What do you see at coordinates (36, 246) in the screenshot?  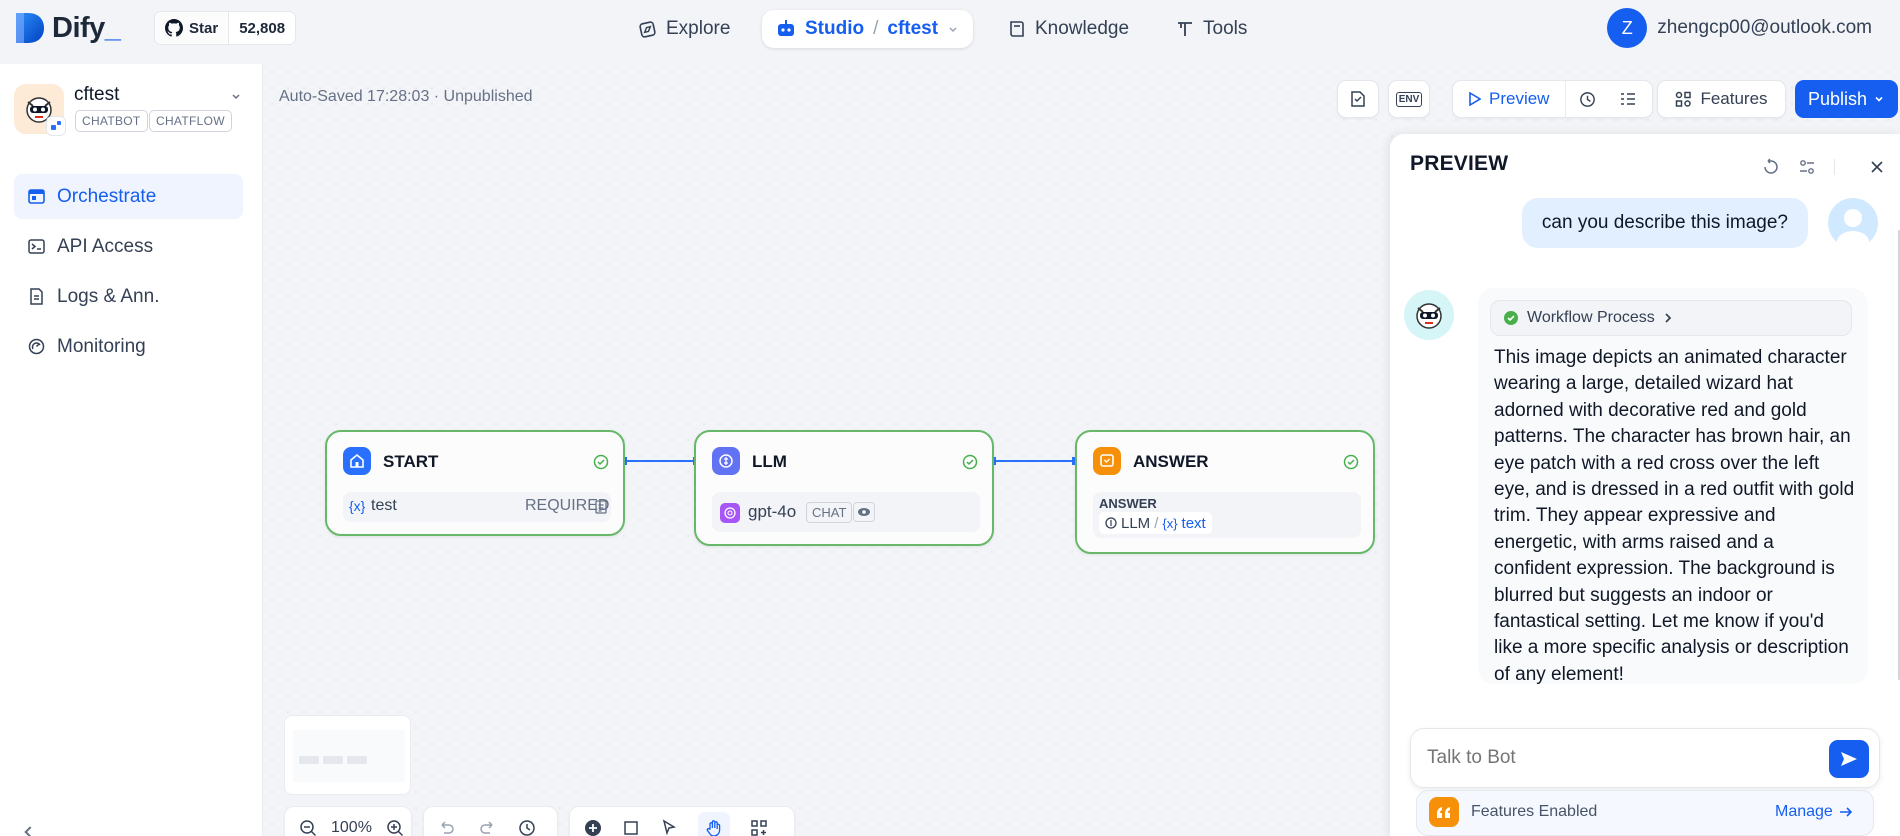 I see `terminal-icon` at bounding box center [36, 246].